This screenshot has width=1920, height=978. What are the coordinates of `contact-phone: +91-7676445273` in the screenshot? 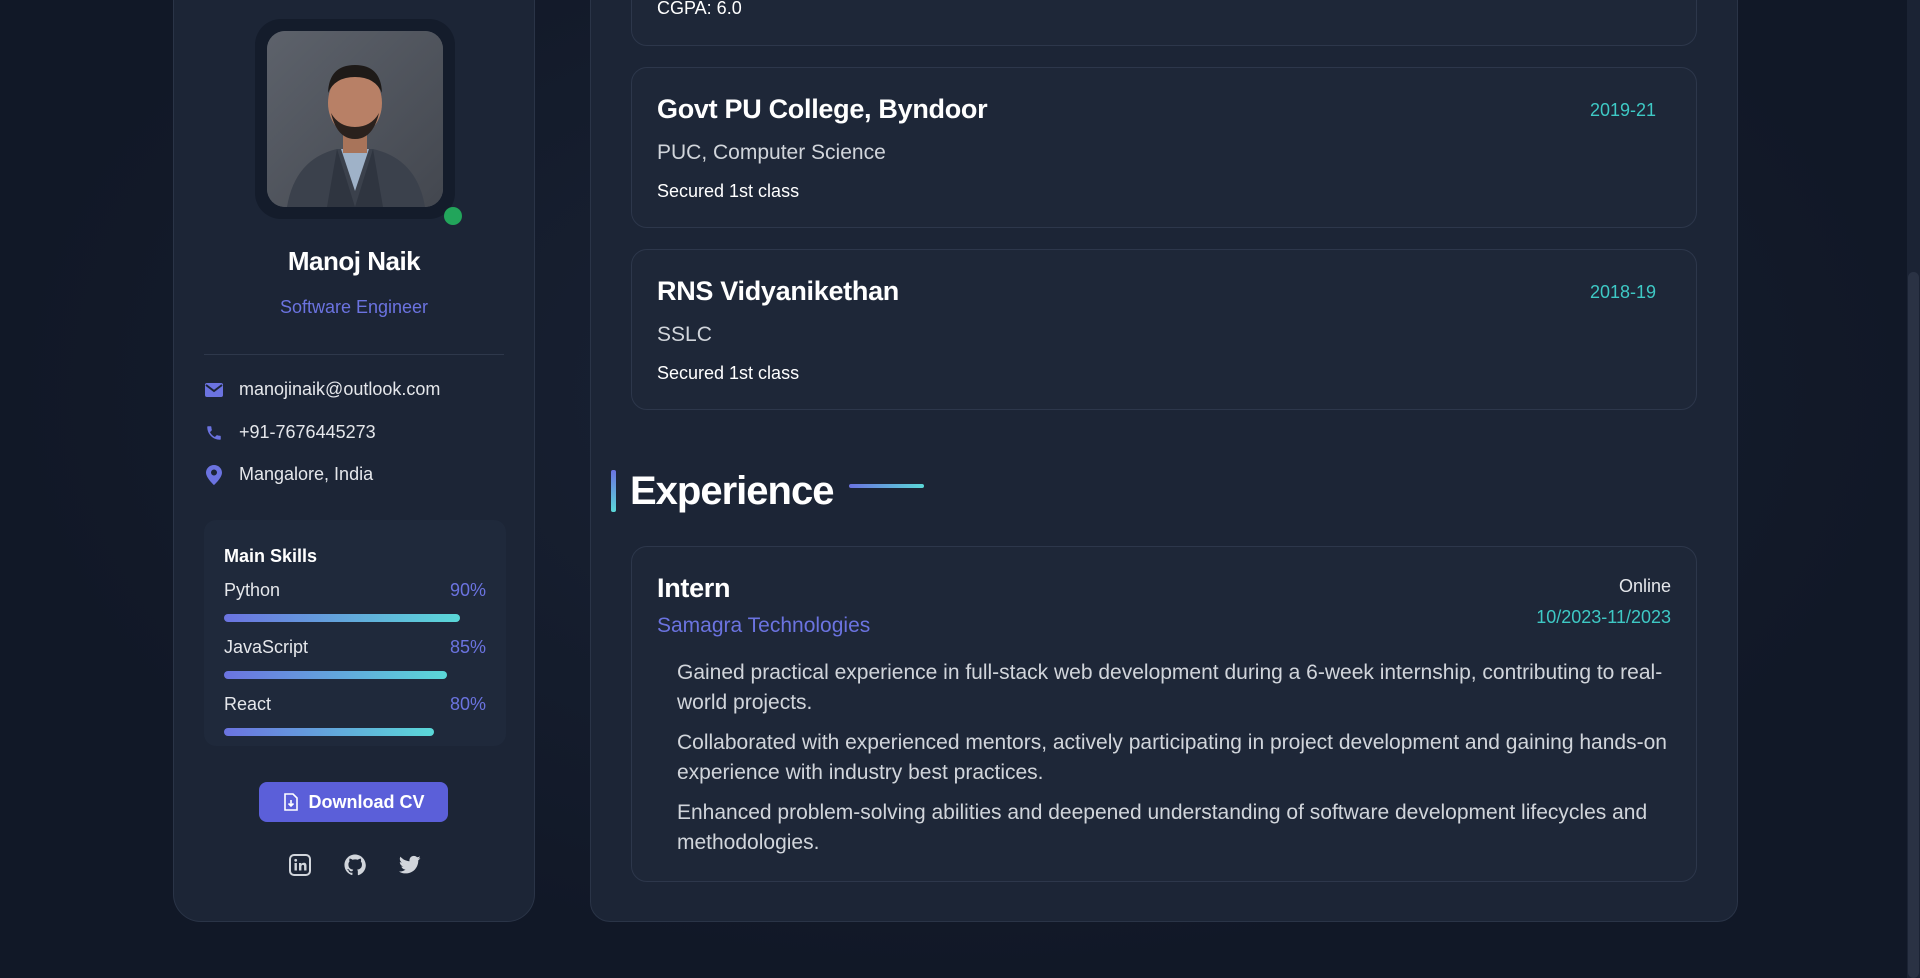 It's located at (290, 432).